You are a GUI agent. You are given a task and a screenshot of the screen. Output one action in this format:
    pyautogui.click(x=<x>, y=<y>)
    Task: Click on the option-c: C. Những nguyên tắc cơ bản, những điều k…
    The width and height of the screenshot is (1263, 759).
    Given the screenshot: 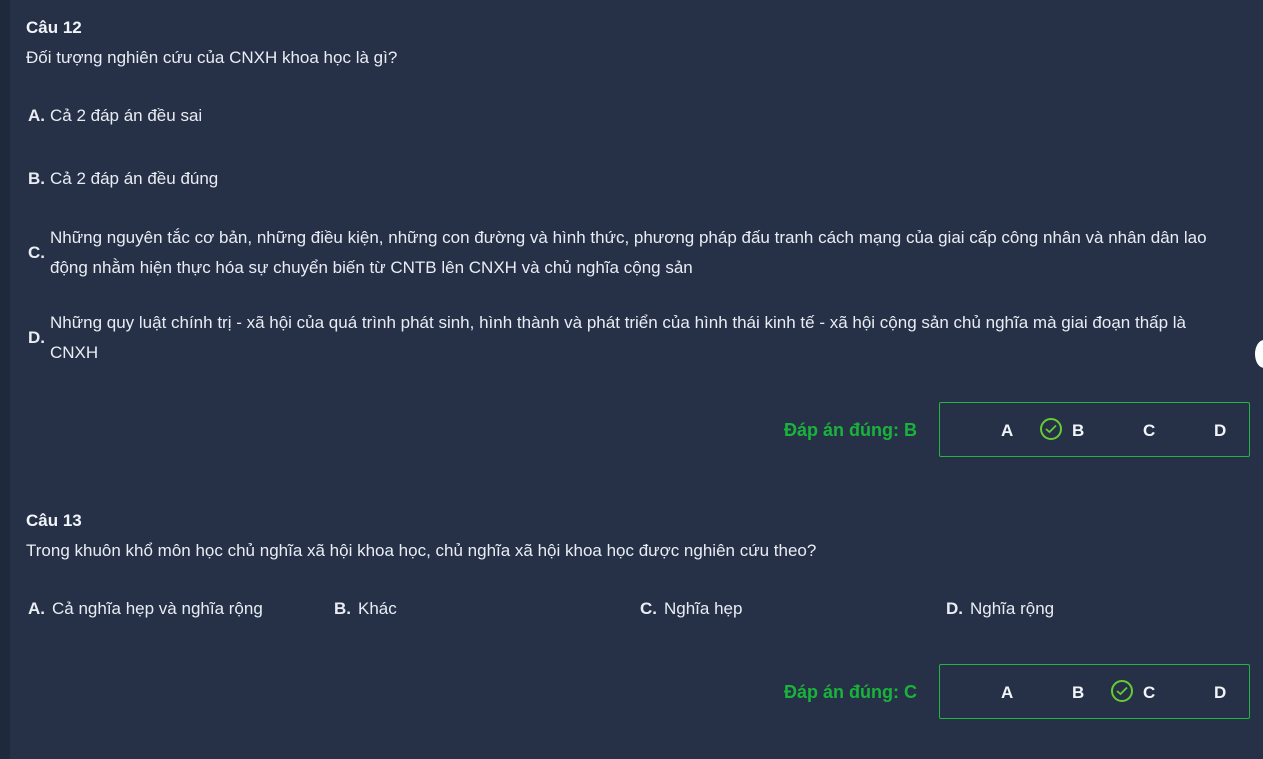 What is the action you would take?
    pyautogui.click(x=628, y=253)
    